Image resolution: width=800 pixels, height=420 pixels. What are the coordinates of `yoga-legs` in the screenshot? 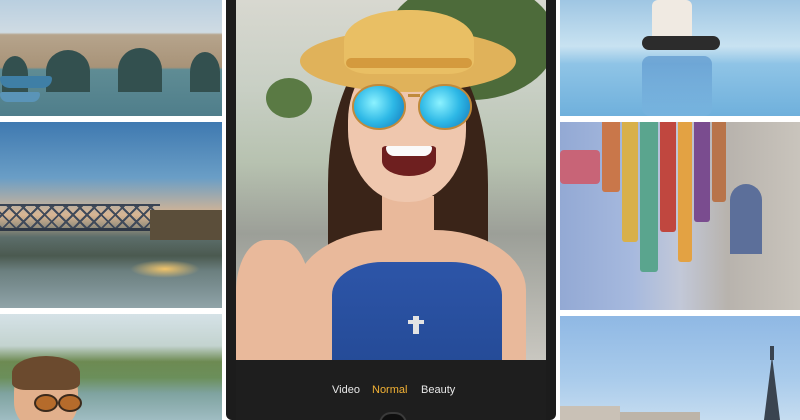 It's located at (681, 43).